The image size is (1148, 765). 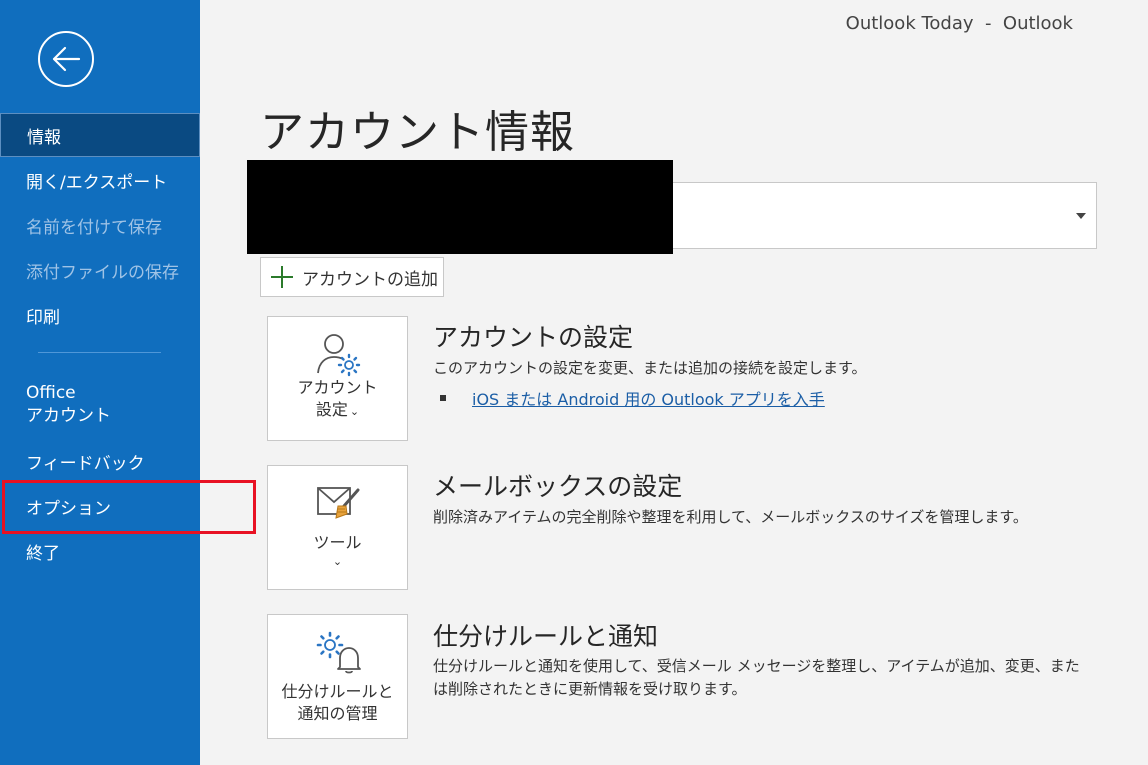 What do you see at coordinates (68, 416) in the screenshot?
I see `nav-item-office-account-line2: アカウント` at bounding box center [68, 416].